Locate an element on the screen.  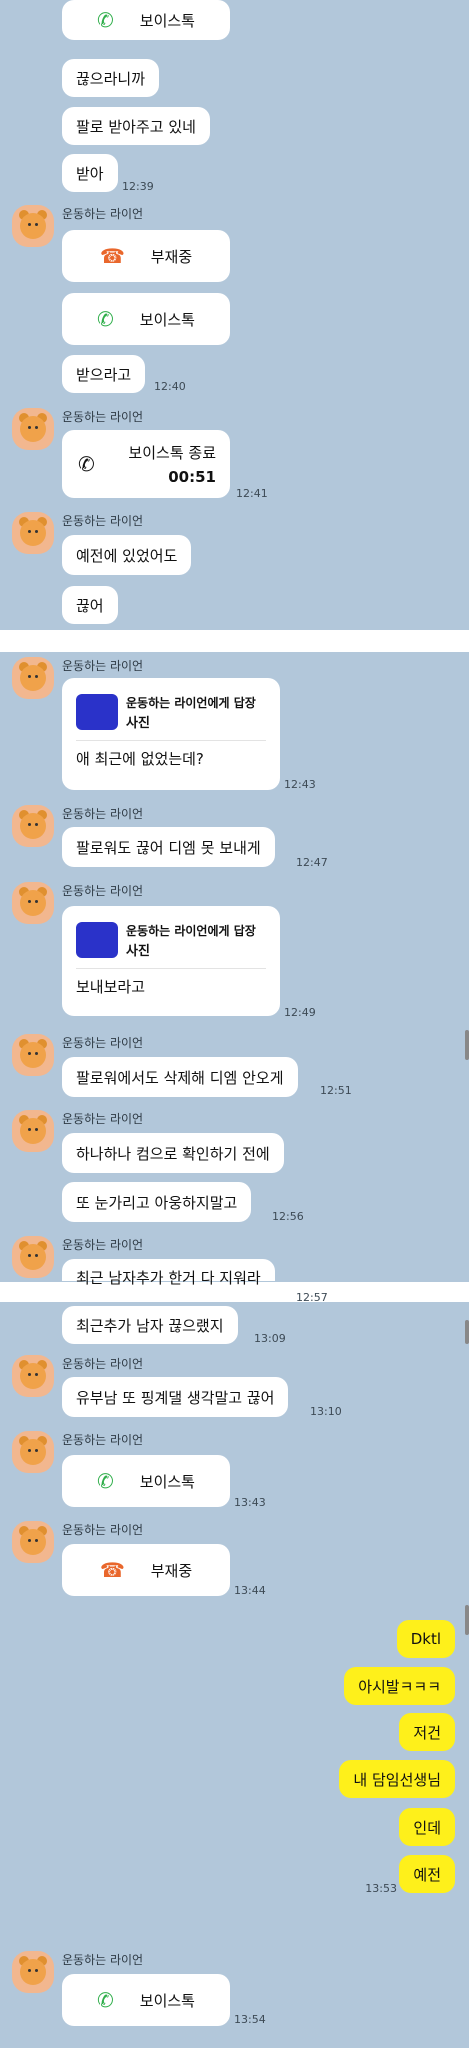
message-text: 최근 남자추가 한거 다 지워라 is located at coordinates (168, 1277).